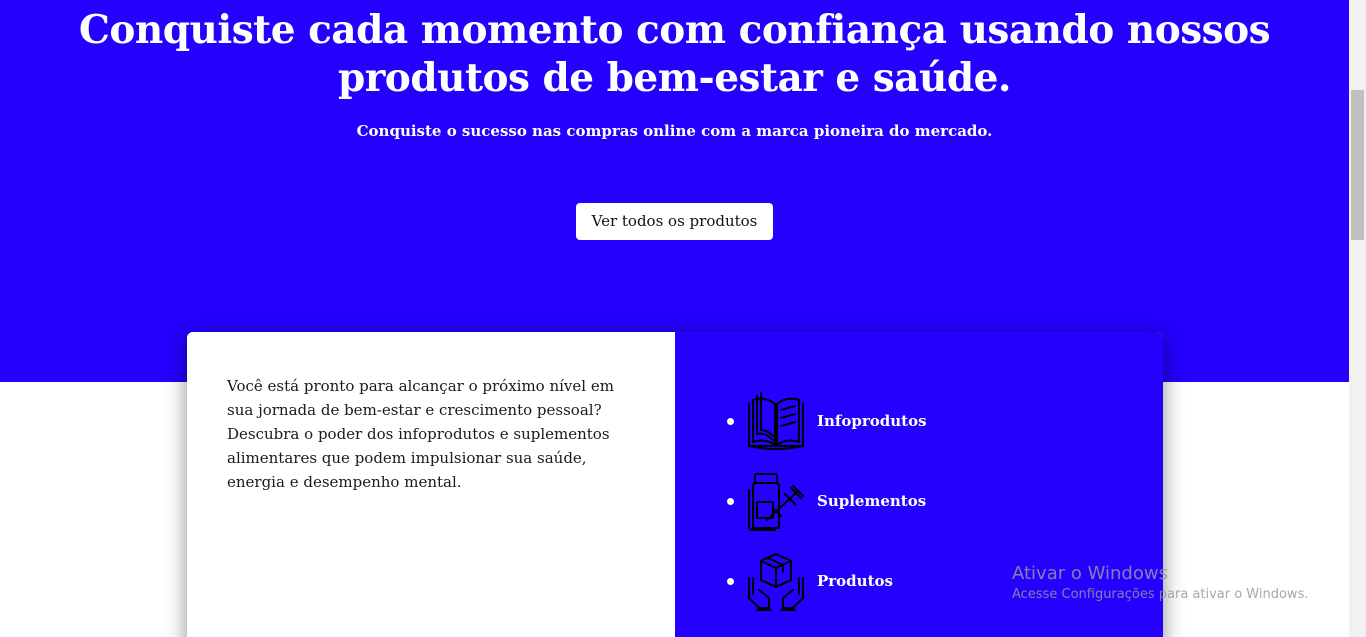 The width and height of the screenshot is (1366, 637). Describe the element at coordinates (1357, 165) in the screenshot. I see `scrollbar-thumb` at that location.